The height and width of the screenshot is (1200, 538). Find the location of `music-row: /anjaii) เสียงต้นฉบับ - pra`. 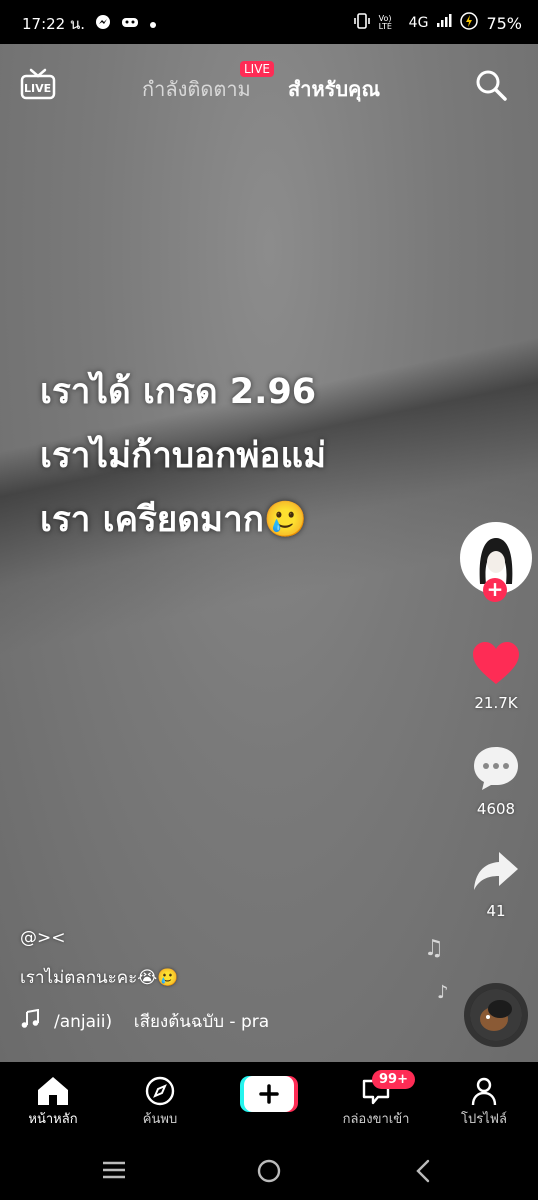

music-row: /anjaii) เสียงต้นฉบับ - pra is located at coordinates (144, 1021).